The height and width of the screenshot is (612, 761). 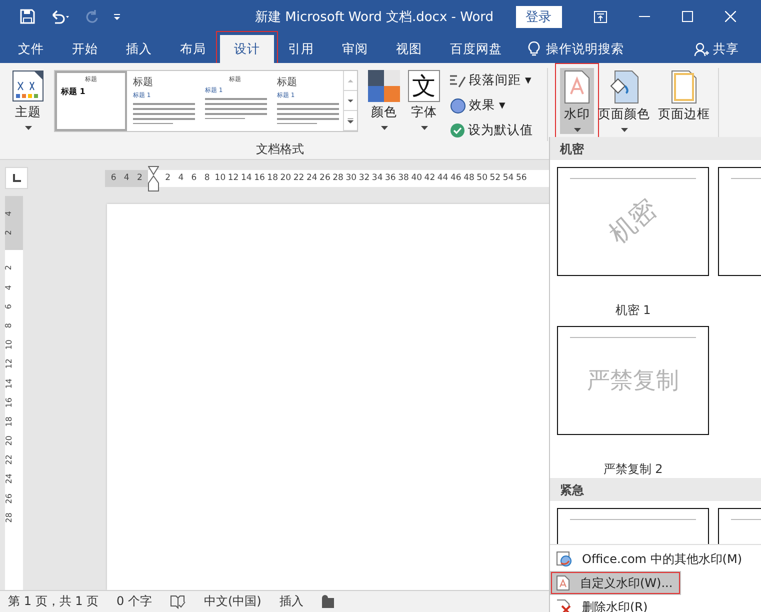 What do you see at coordinates (726, 49) in the screenshot?
I see `share-button: 共享` at bounding box center [726, 49].